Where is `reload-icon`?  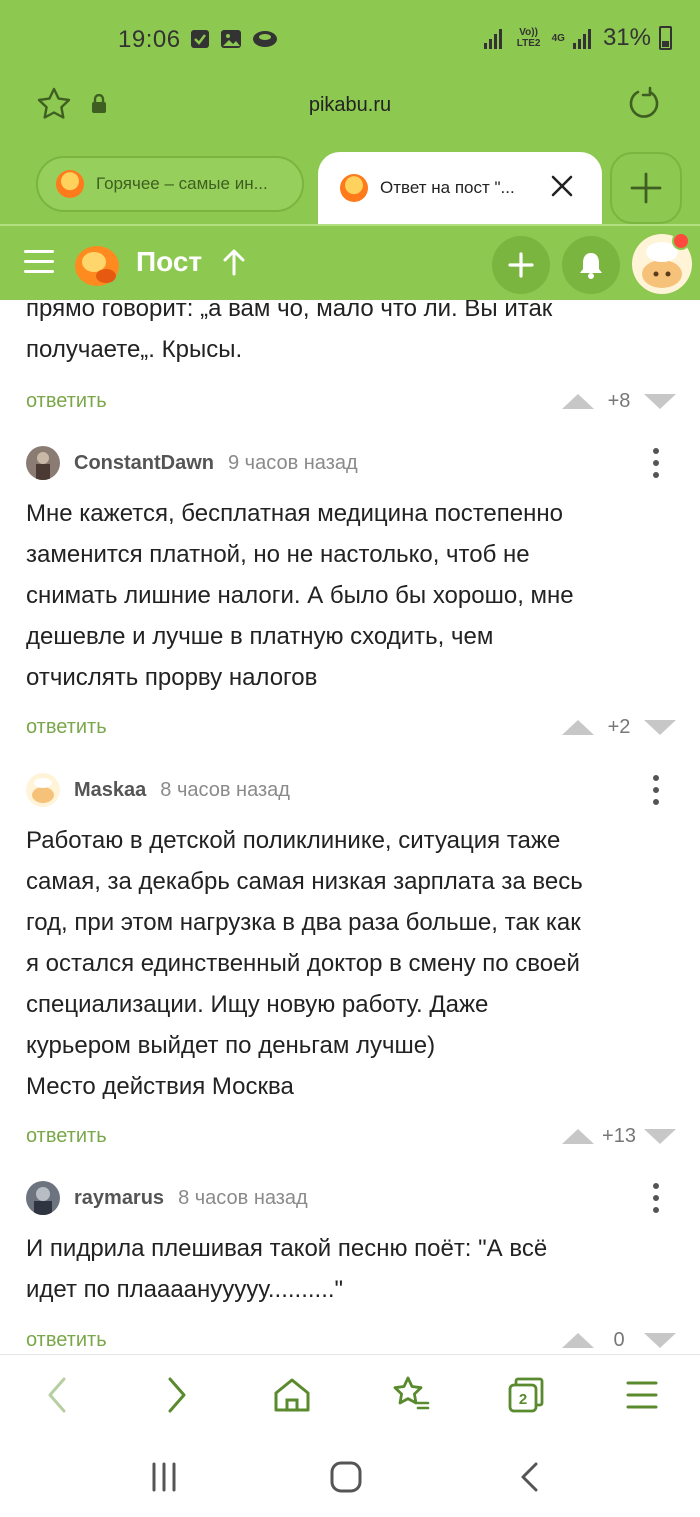 reload-icon is located at coordinates (644, 104).